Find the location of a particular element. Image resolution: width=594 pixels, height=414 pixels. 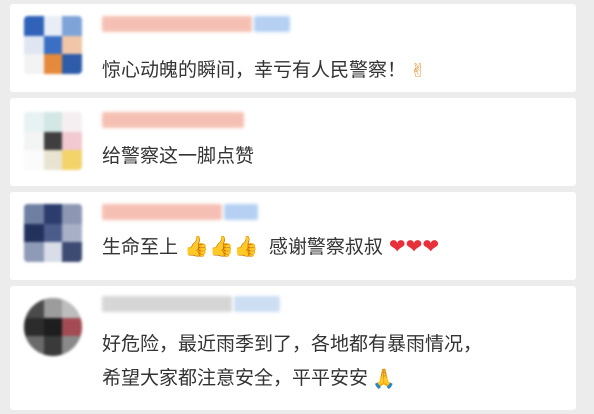

victory-hand-icon: ✌ is located at coordinates (418, 70).